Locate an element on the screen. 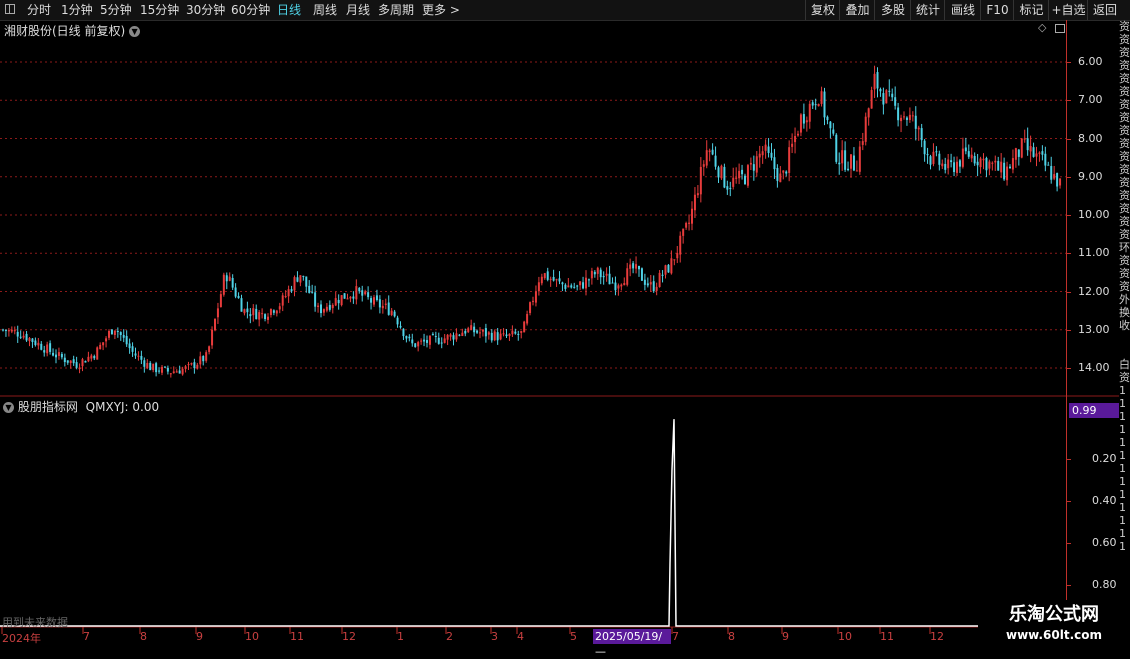  x-tick-label: 2 is located at coordinates (449, 636).